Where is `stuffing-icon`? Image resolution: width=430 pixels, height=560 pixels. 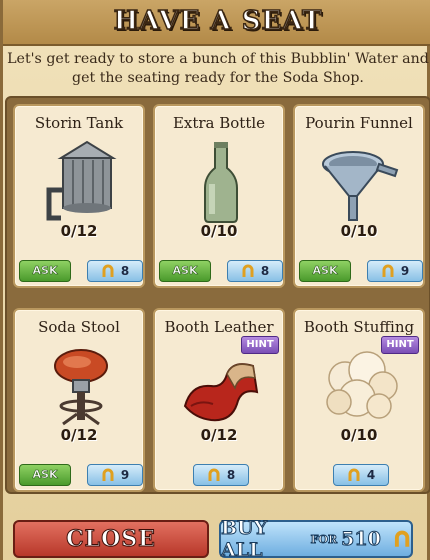 stuffing-icon is located at coordinates (362, 385).